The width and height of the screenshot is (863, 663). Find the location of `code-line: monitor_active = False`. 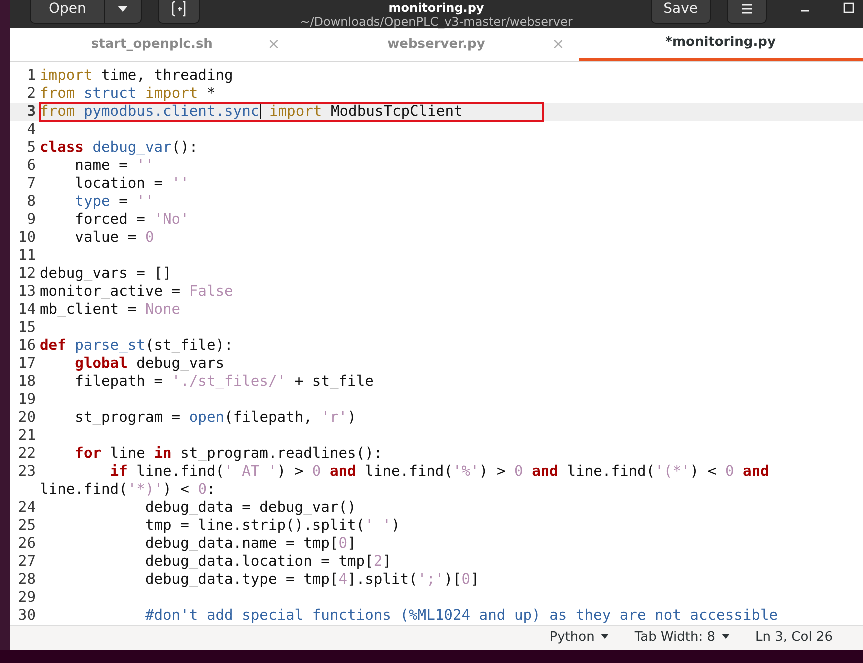

code-line: monitor_active = False is located at coordinates (137, 292).